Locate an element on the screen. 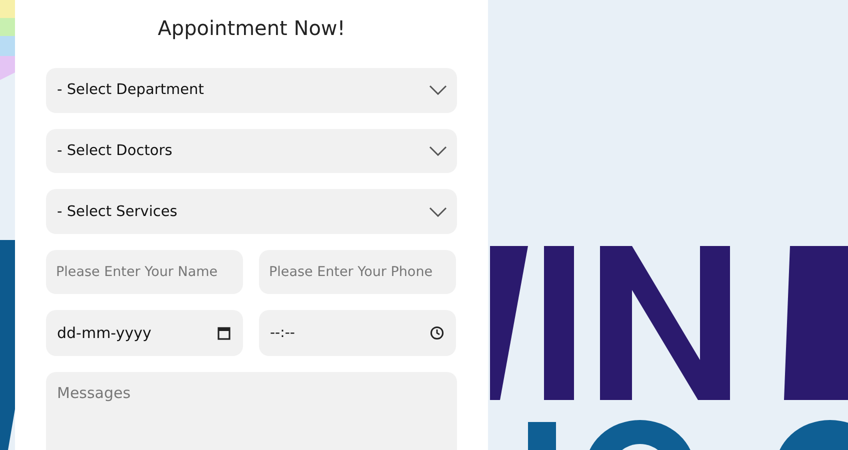 This screenshot has height=450, width=848. dropdown: - Select Doctors is located at coordinates (251, 151).